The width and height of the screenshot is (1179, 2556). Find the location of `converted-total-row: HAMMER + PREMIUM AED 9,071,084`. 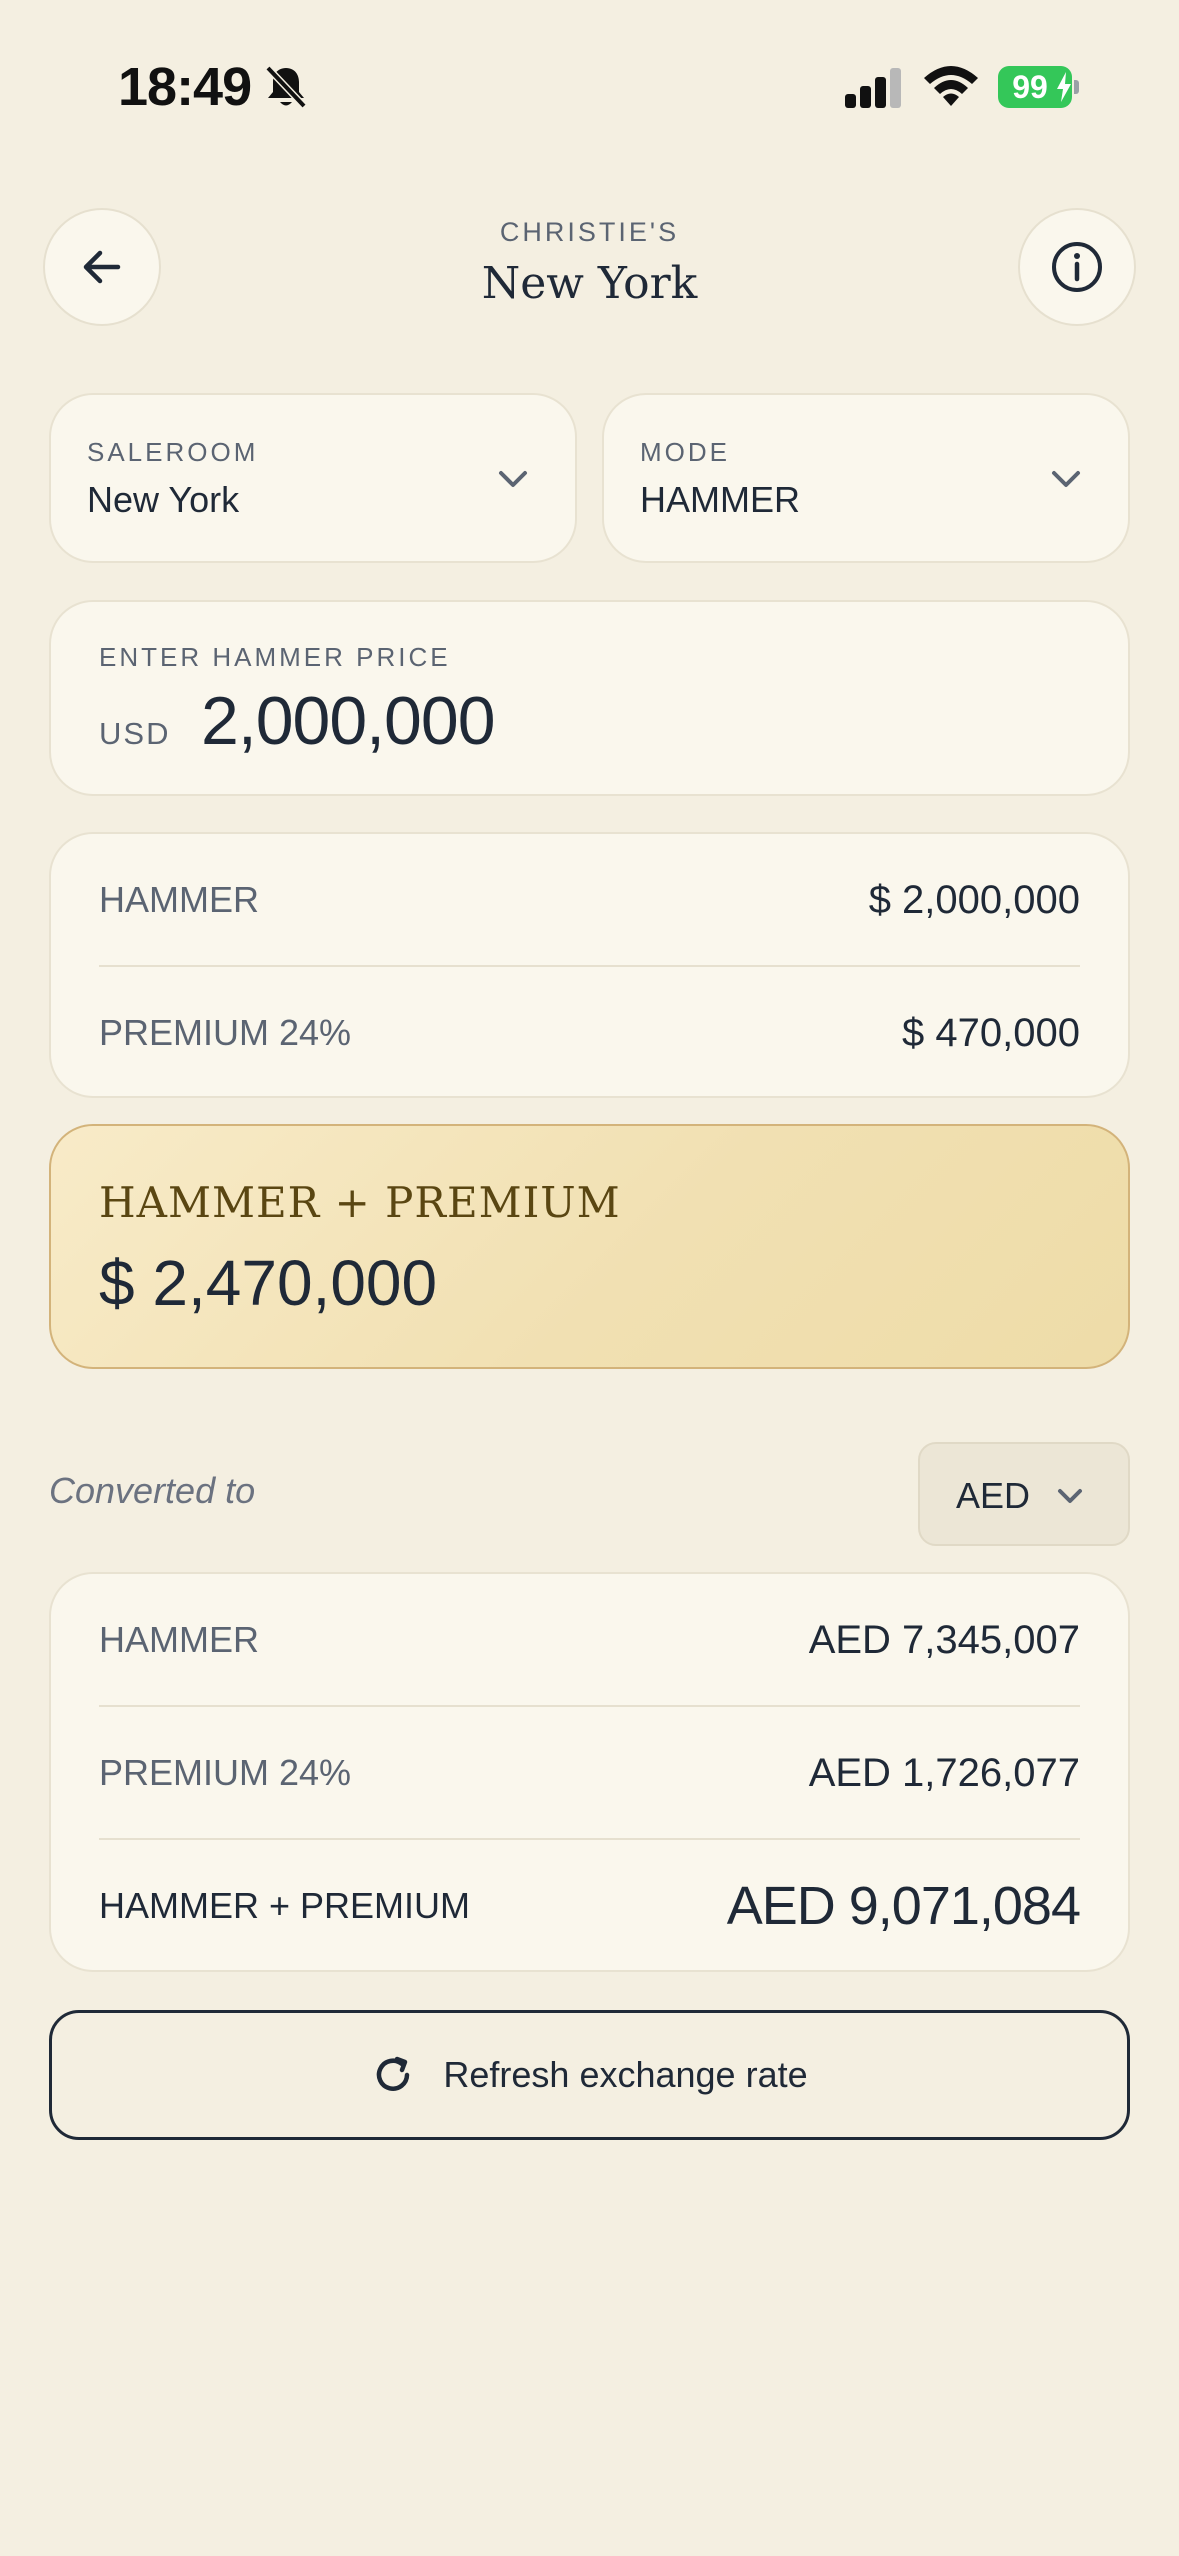

converted-total-row: HAMMER + PREMIUM AED 9,071,084 is located at coordinates (590, 1906).